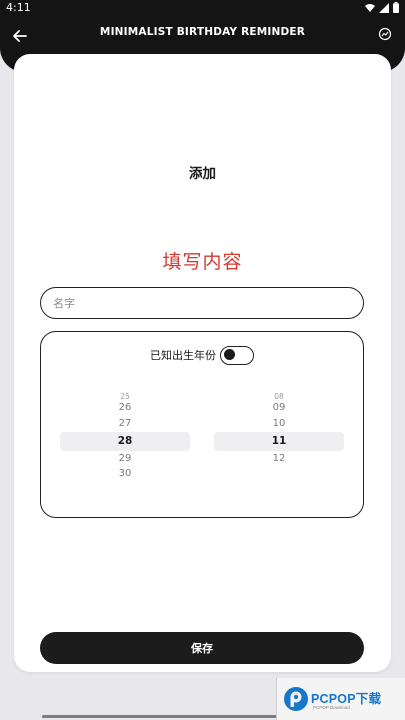 Image resolution: width=405 pixels, height=720 pixels. Describe the element at coordinates (385, 34) in the screenshot. I see `stats-icon` at that location.